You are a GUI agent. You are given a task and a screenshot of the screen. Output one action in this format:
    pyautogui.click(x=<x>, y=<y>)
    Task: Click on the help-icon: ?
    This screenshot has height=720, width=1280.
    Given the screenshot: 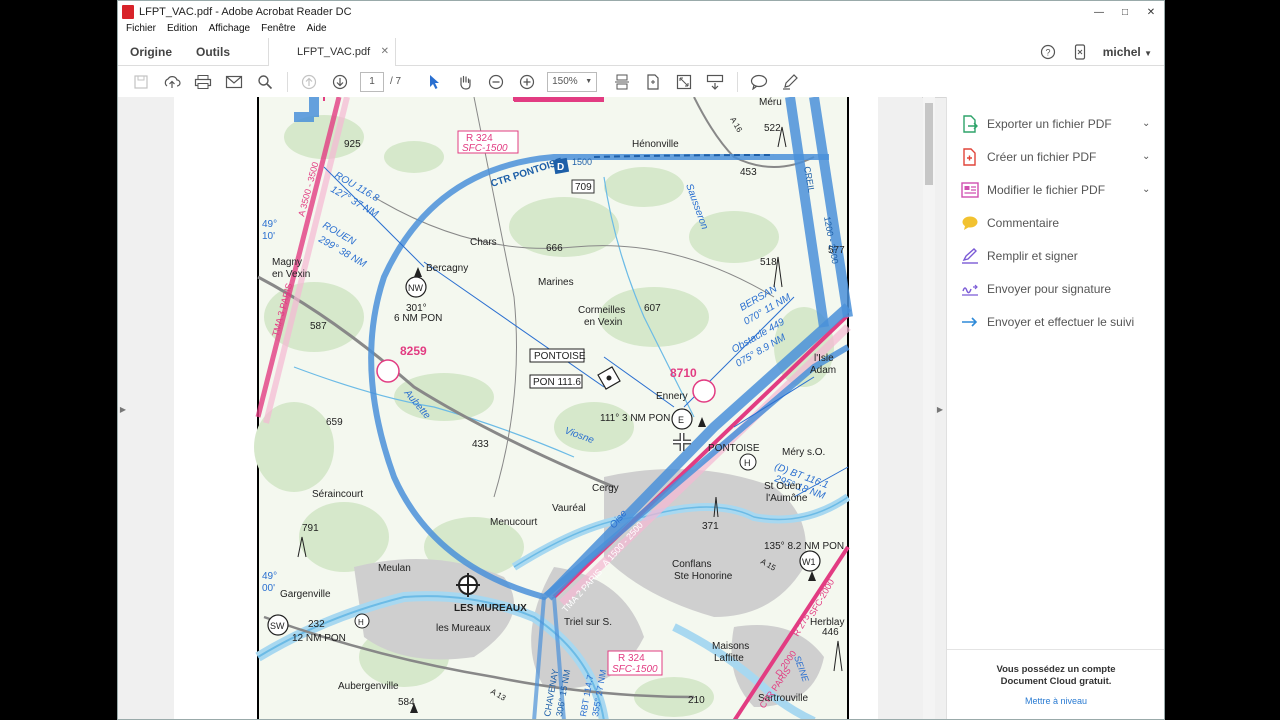 What is the action you would take?
    pyautogui.click(x=1048, y=52)
    